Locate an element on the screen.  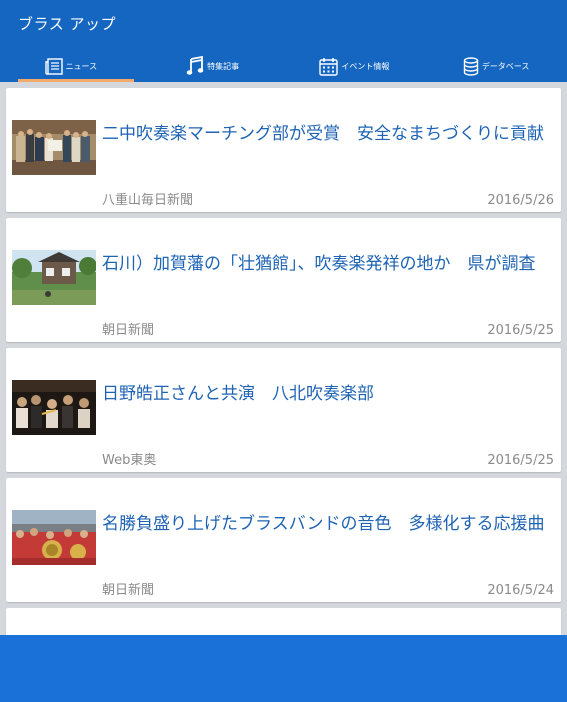
tab-events: イベント情報 is located at coordinates (355, 66).